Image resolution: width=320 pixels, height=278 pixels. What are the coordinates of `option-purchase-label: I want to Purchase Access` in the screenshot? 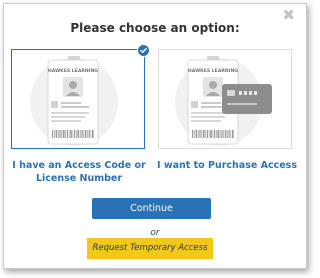 It's located at (227, 165).